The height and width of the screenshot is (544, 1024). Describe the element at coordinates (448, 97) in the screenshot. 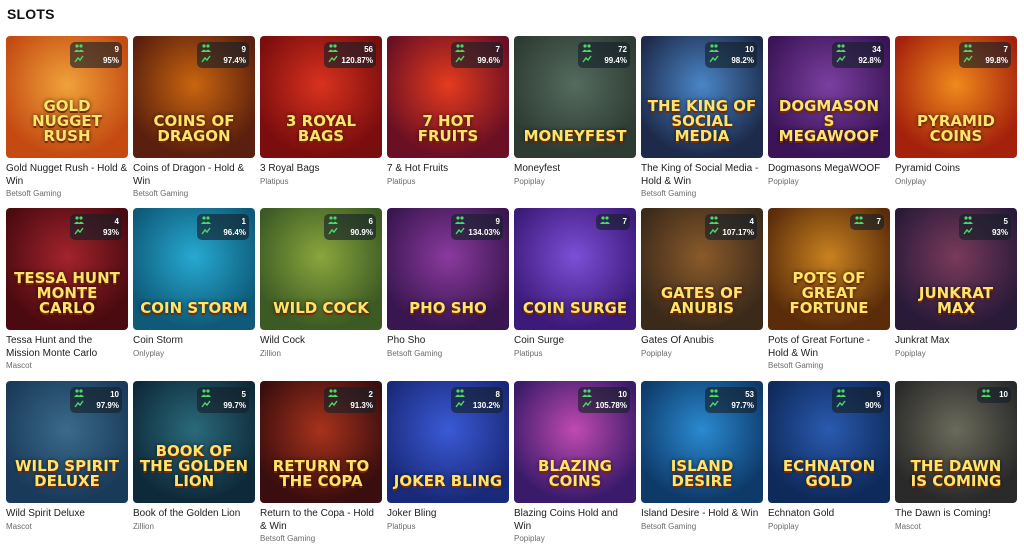

I see `game-thumbnail: 7 HOT FRUITS 7 99.6%` at that location.